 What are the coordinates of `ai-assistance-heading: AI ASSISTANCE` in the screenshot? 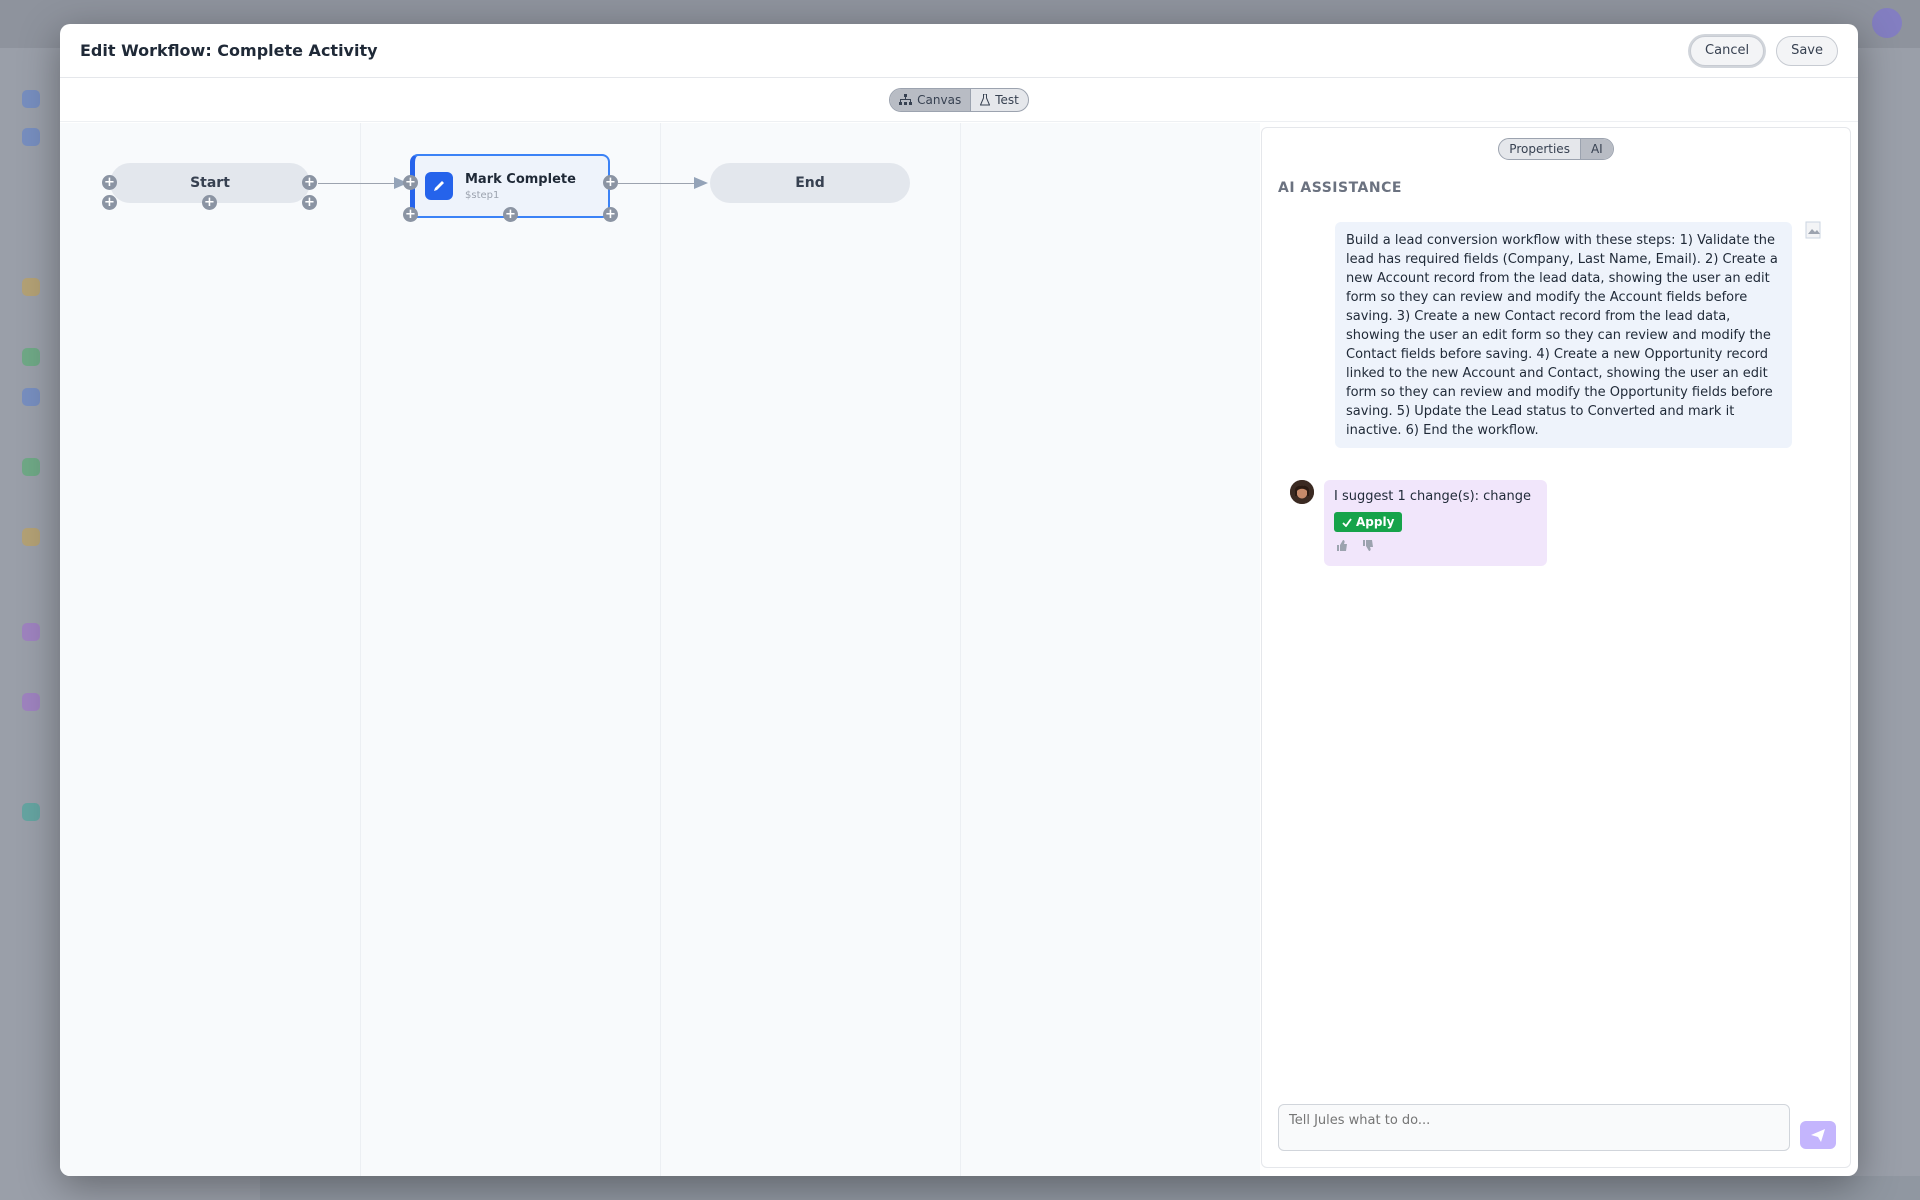 It's located at (1340, 188).